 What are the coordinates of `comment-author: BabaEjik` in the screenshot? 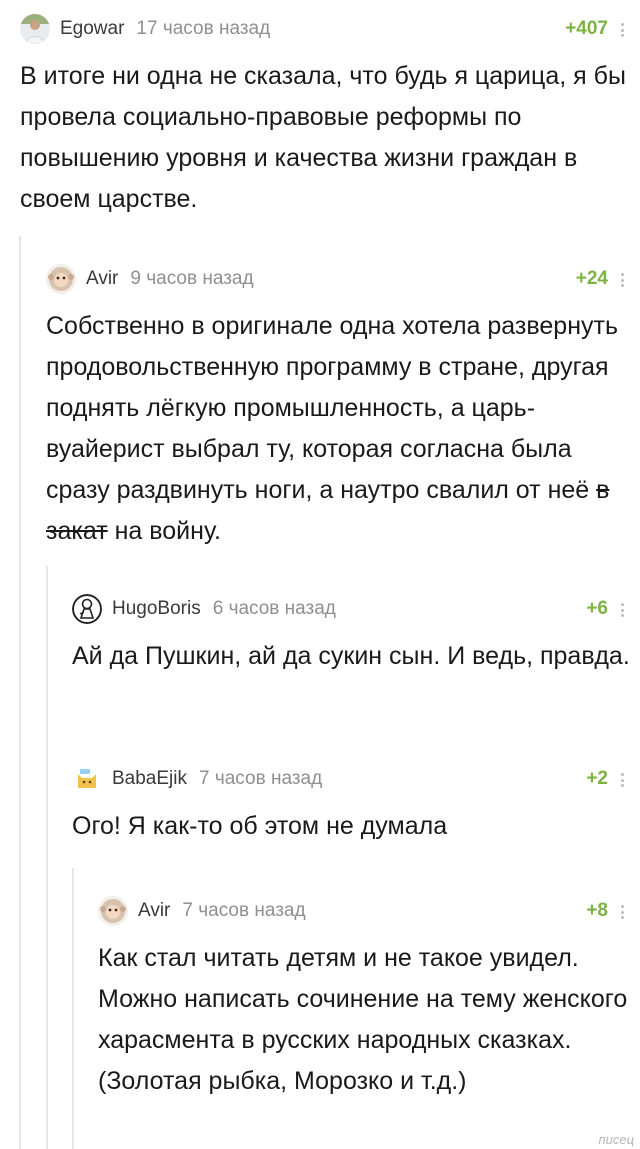 It's located at (149, 779).